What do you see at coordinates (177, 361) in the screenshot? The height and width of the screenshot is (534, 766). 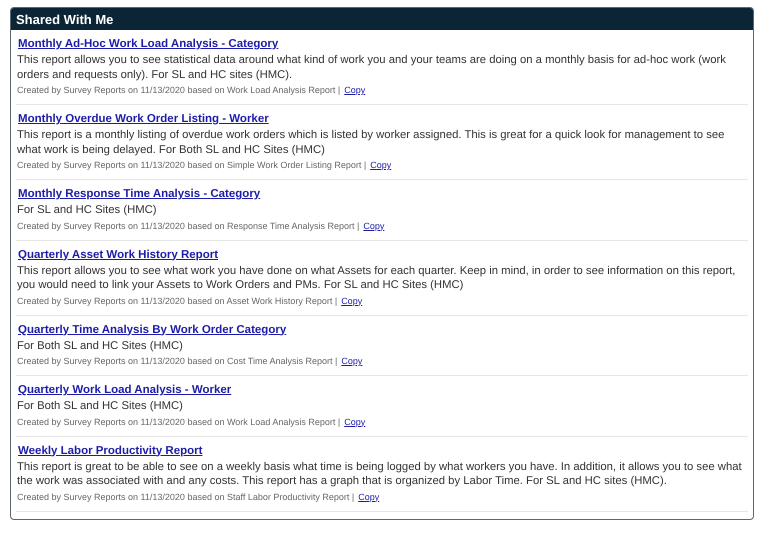 I see `report-meta: Created by Survey Reports on 11/13/2020 based on Cost Time Analysis Report |` at bounding box center [177, 361].